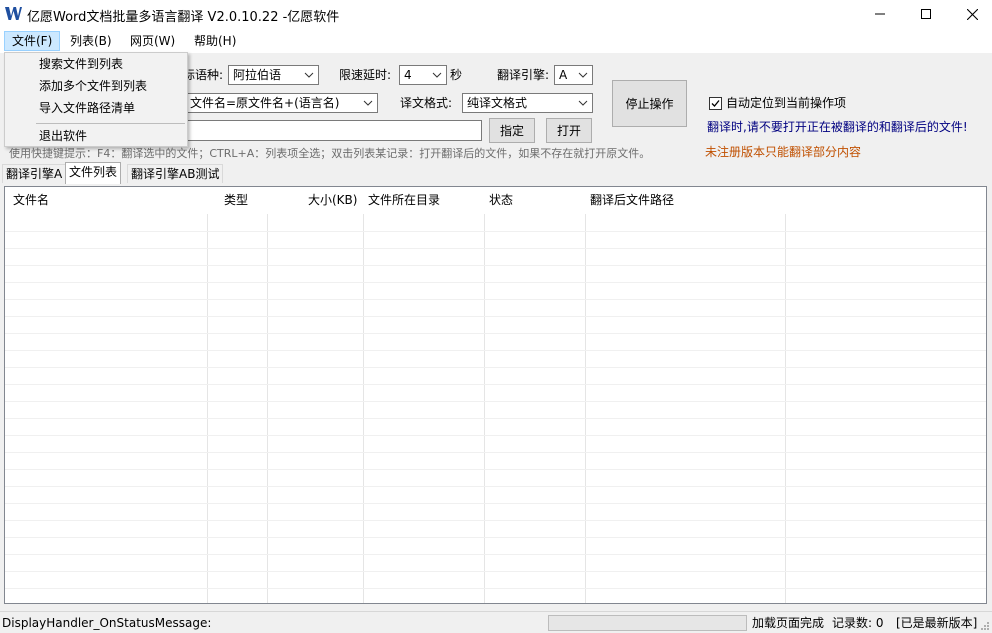  Describe the element at coordinates (783, 152) in the screenshot. I see `unregistered-note: 未注册版本只能翻译部分内容` at that location.